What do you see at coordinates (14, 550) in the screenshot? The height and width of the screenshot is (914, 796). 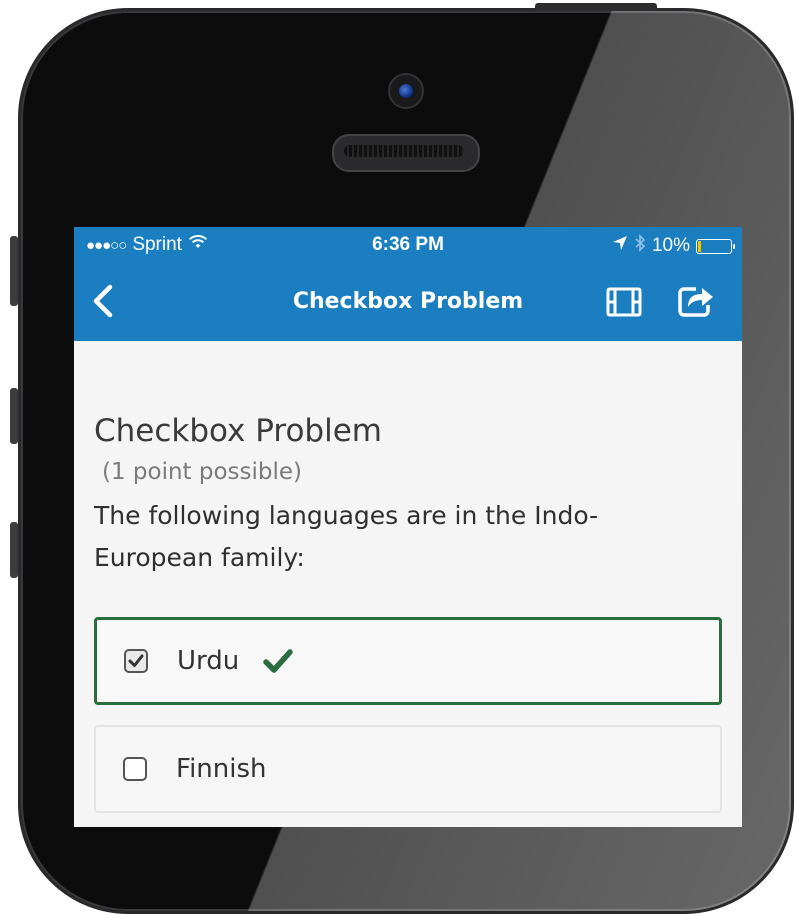 I see `volume-down-button` at bounding box center [14, 550].